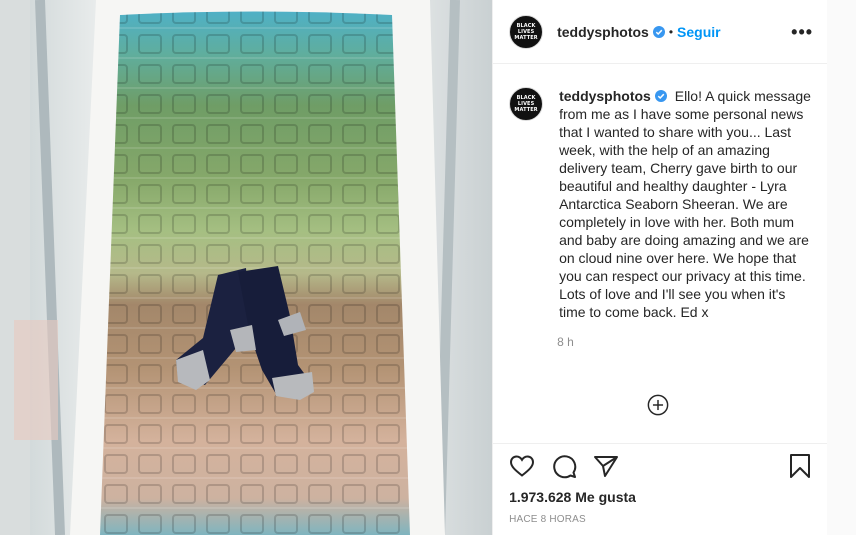 Image resolution: width=856 pixels, height=535 pixels. I want to click on heart-icon, so click(522, 466).